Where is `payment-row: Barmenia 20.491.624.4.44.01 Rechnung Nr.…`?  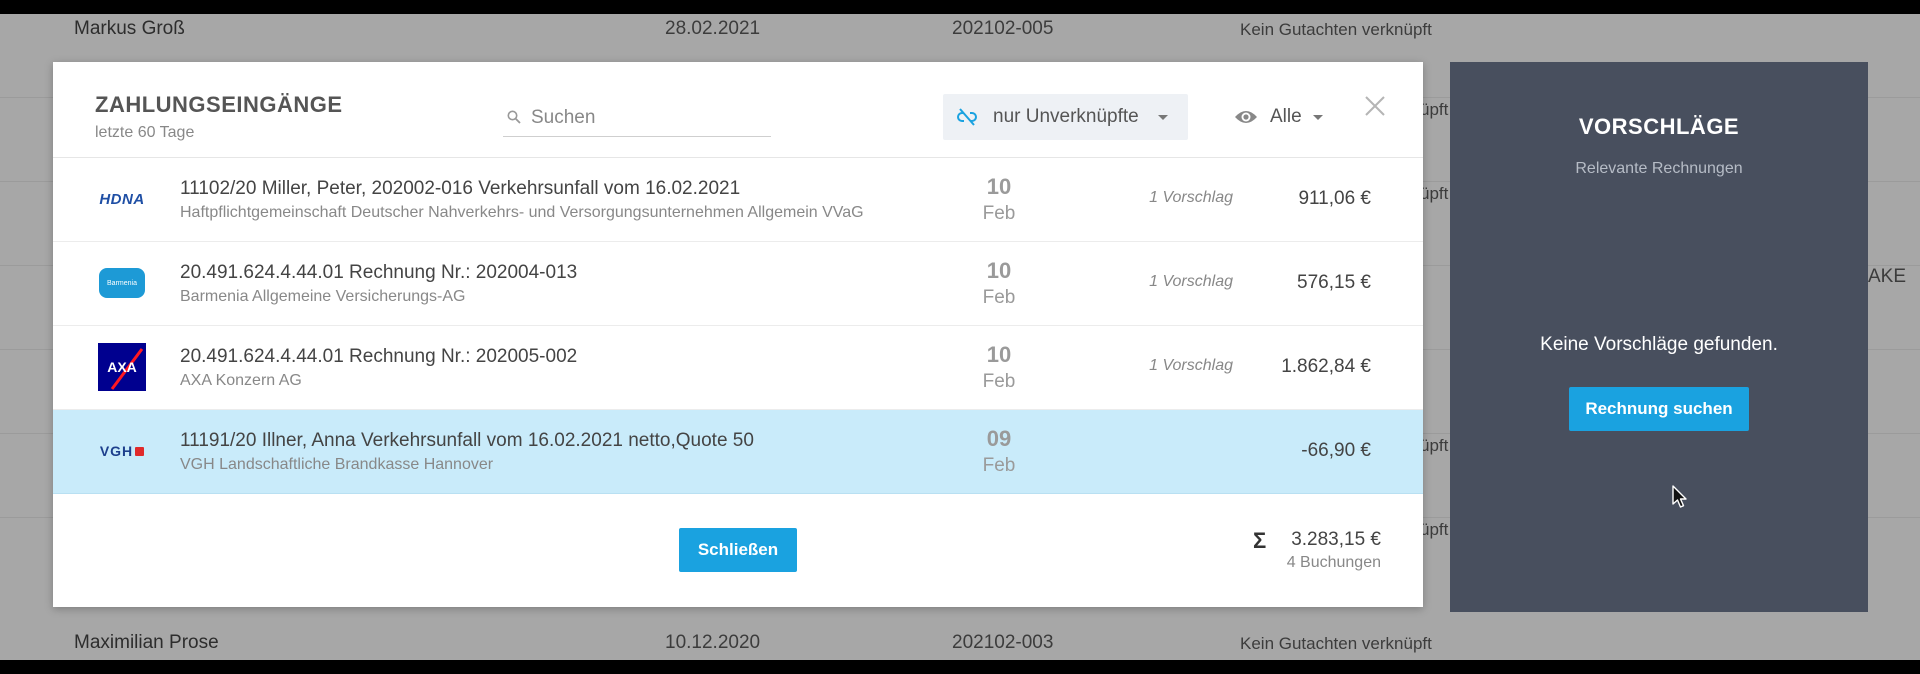
payment-row: Barmenia 20.491.624.4.44.01 Rechnung Nr.… is located at coordinates (738, 284).